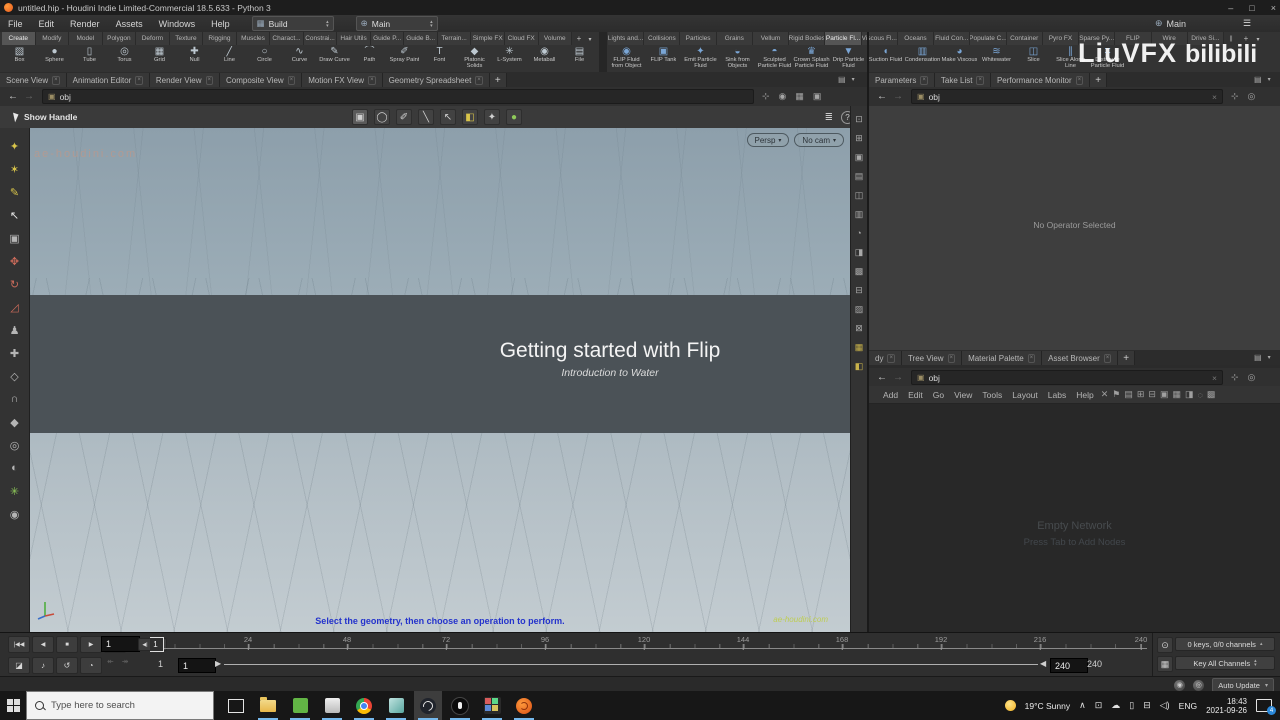  Describe the element at coordinates (1061, 38) in the screenshot. I see `shelf-tab: Pyro FX` at that location.